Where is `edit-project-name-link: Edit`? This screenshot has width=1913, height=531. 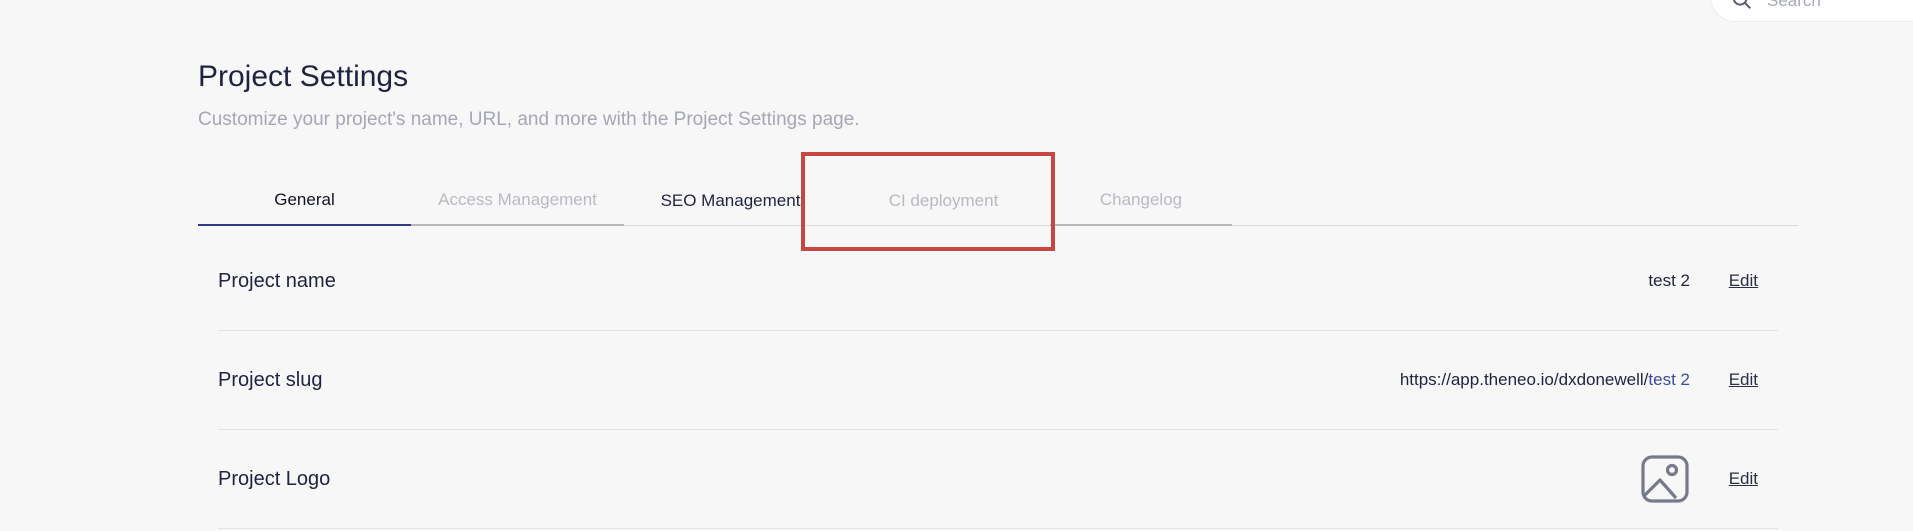
edit-project-name-link: Edit is located at coordinates (1743, 281).